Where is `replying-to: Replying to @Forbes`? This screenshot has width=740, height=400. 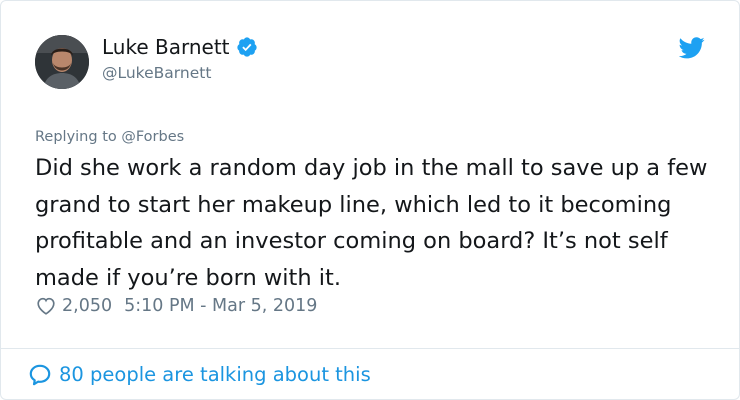 replying-to: Replying to @Forbes is located at coordinates (109, 137).